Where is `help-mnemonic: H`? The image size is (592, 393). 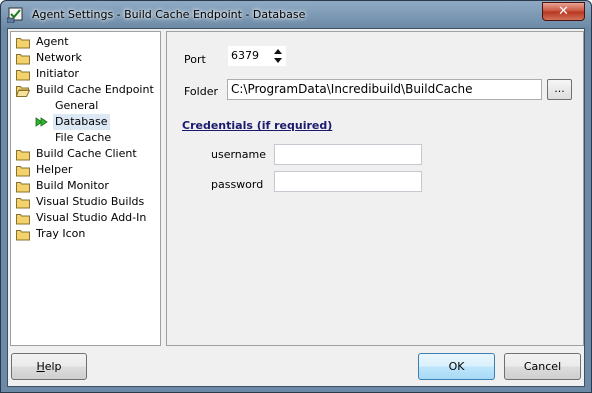
help-mnemonic: H is located at coordinates (40, 366).